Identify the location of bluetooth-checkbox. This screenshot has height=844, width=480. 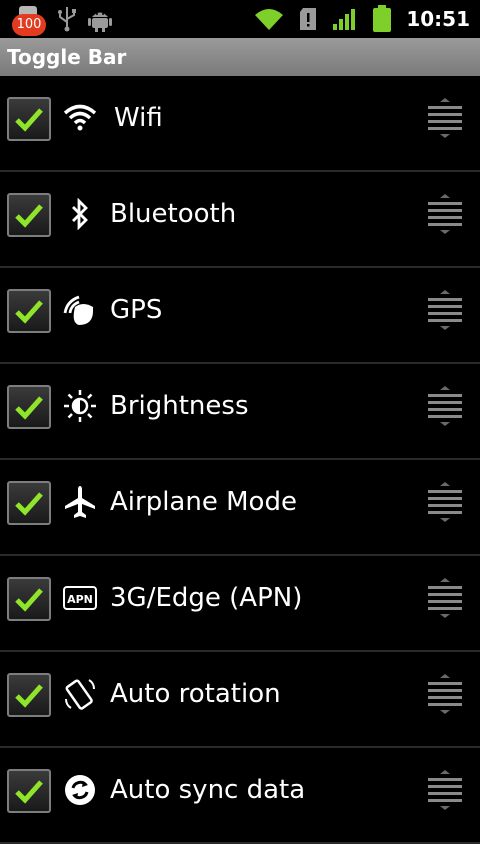
(29, 215).